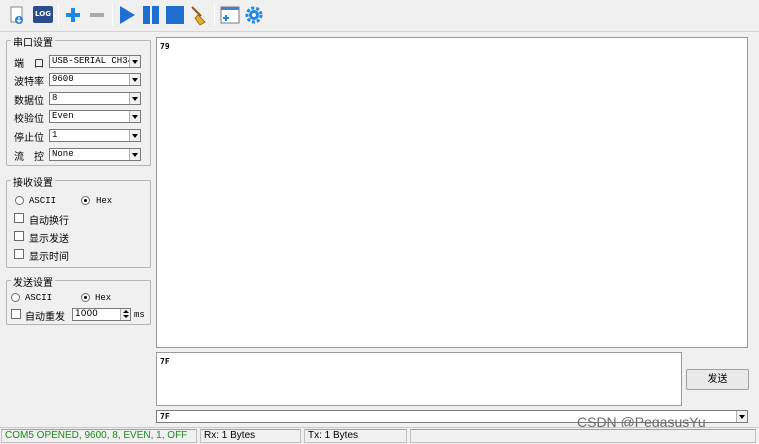  I want to click on flow-control-label: 流 控, so click(29, 157).